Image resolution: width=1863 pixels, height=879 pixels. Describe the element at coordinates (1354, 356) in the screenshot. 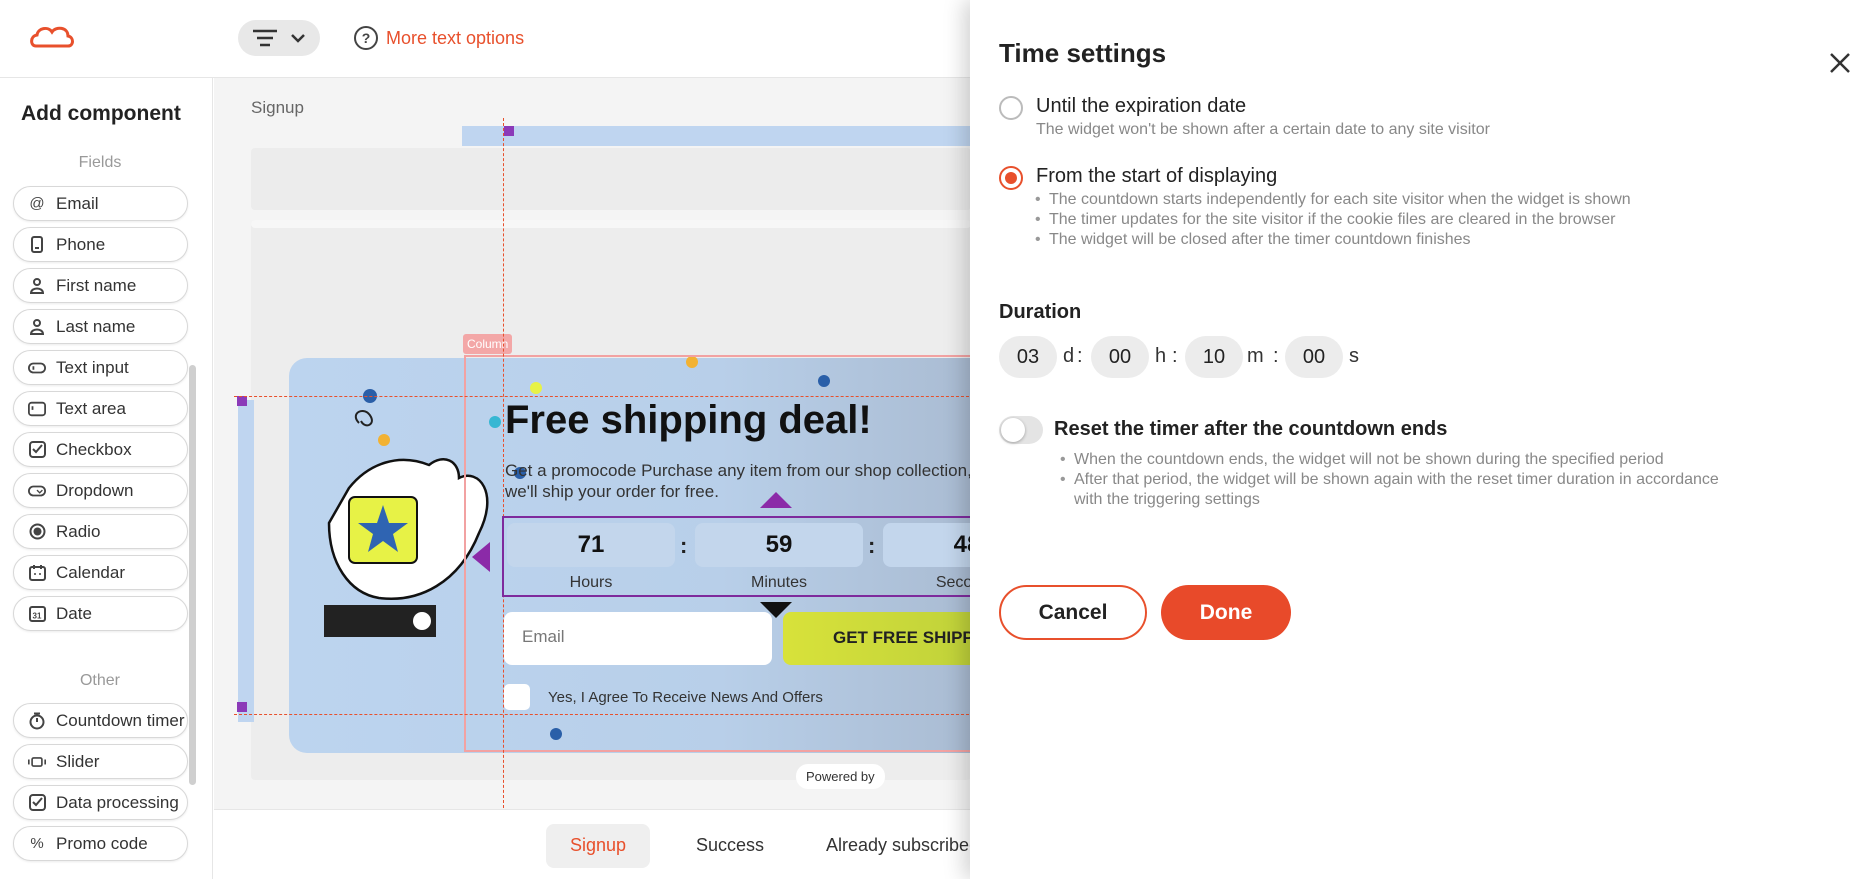

I see `duration-seconds-unit: s` at that location.